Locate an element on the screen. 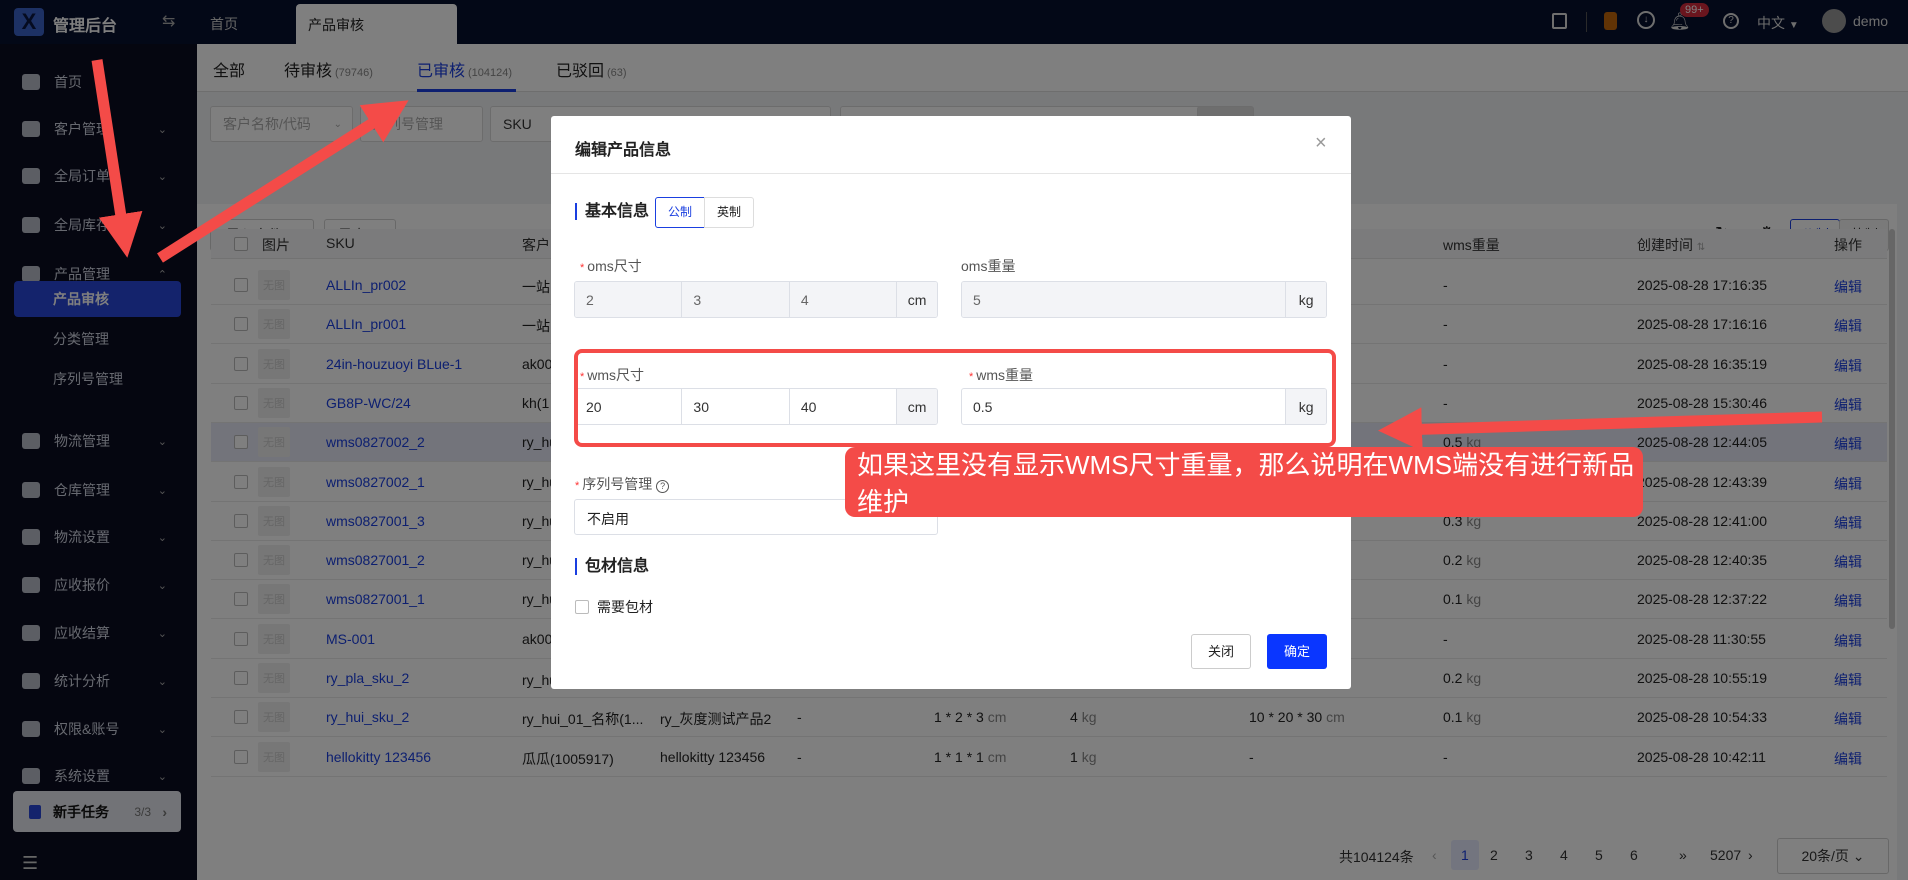 The height and width of the screenshot is (880, 1908). arrow-to-approved-tab is located at coordinates (283, 181).